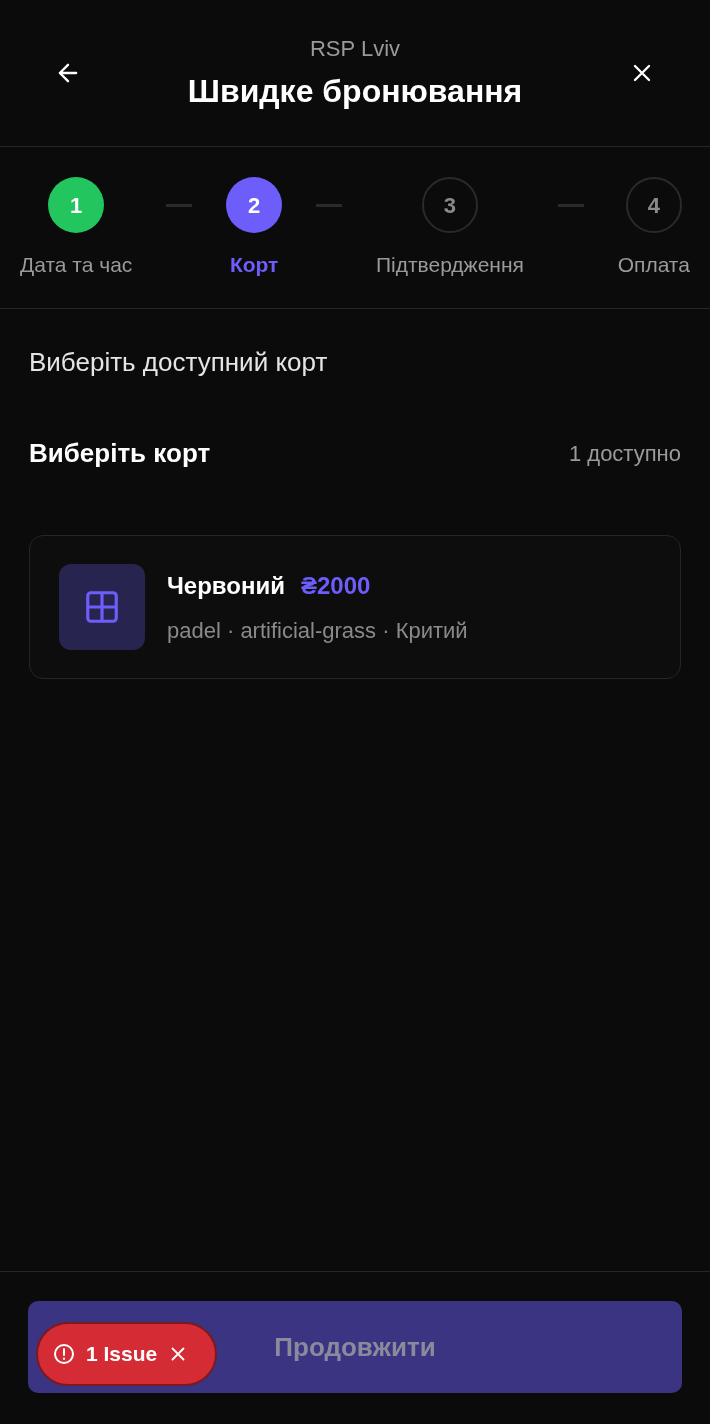  I want to click on issue-badge: 1 Issue, so click(126, 1354).